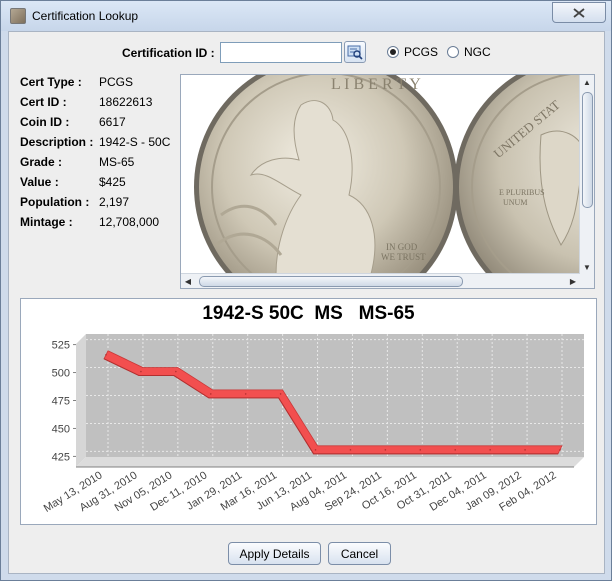  Describe the element at coordinates (61, 346) in the screenshot. I see `y-tick-label: 525` at that location.